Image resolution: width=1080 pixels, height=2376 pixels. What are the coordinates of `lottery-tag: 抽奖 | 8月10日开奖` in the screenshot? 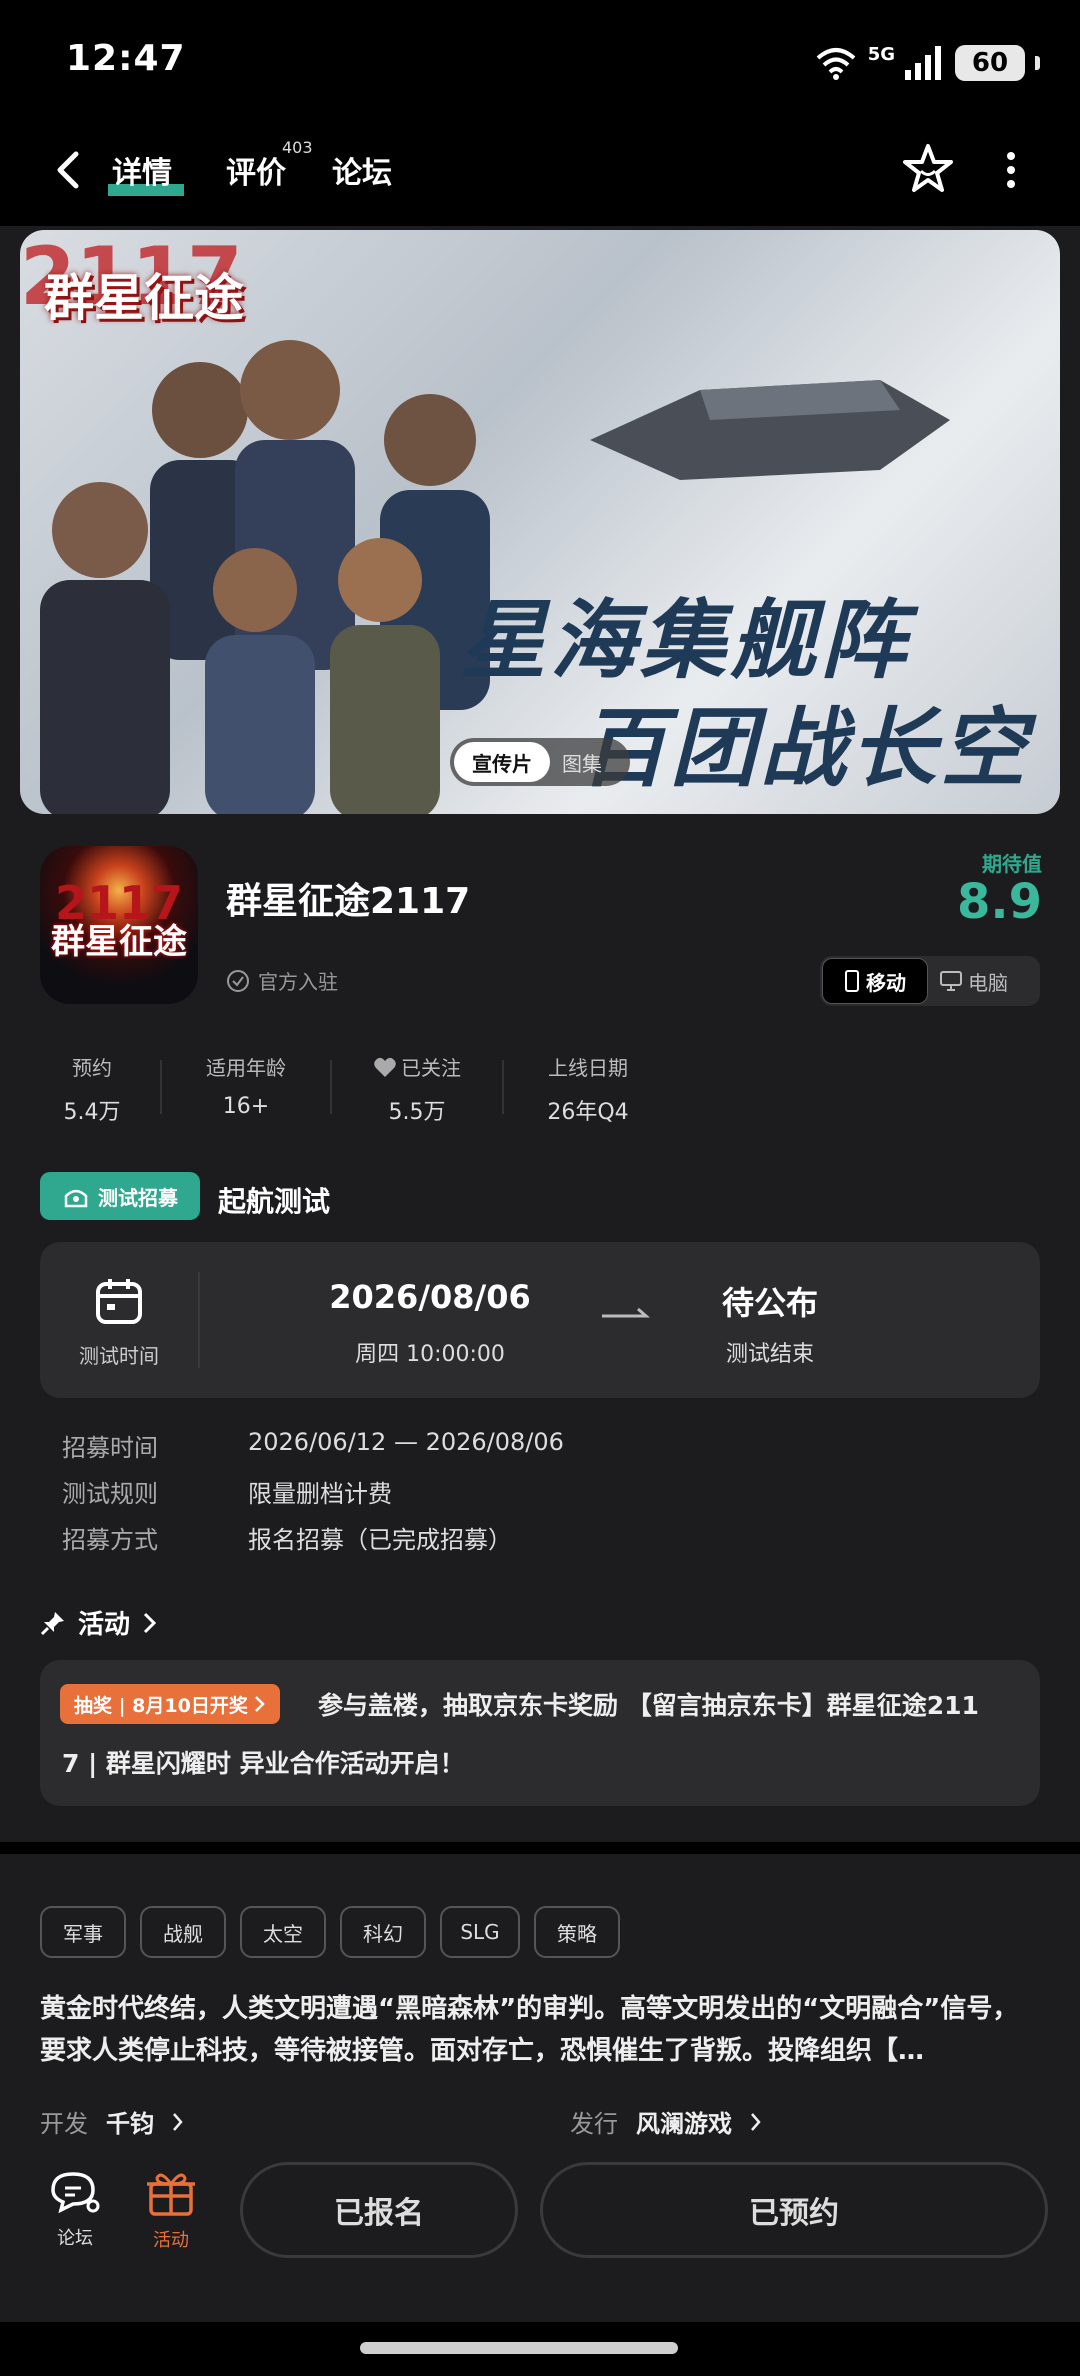 It's located at (170, 1704).